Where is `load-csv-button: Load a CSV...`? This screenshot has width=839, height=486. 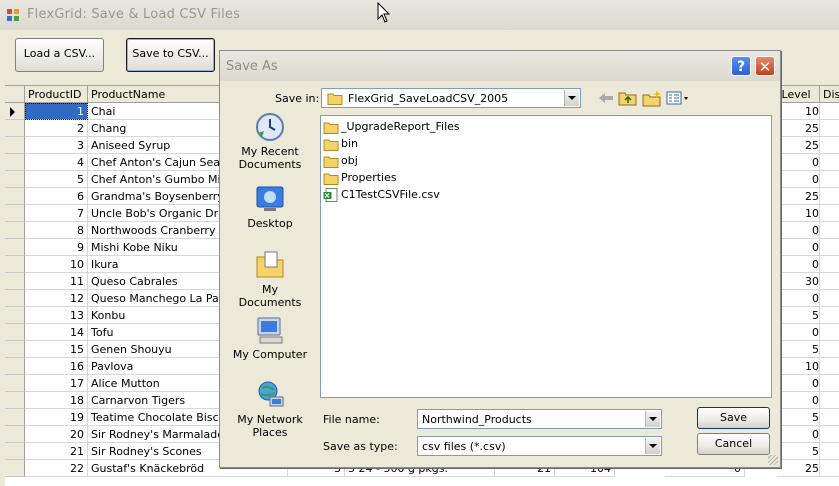 load-csv-button: Load a CSV... is located at coordinates (59, 55).